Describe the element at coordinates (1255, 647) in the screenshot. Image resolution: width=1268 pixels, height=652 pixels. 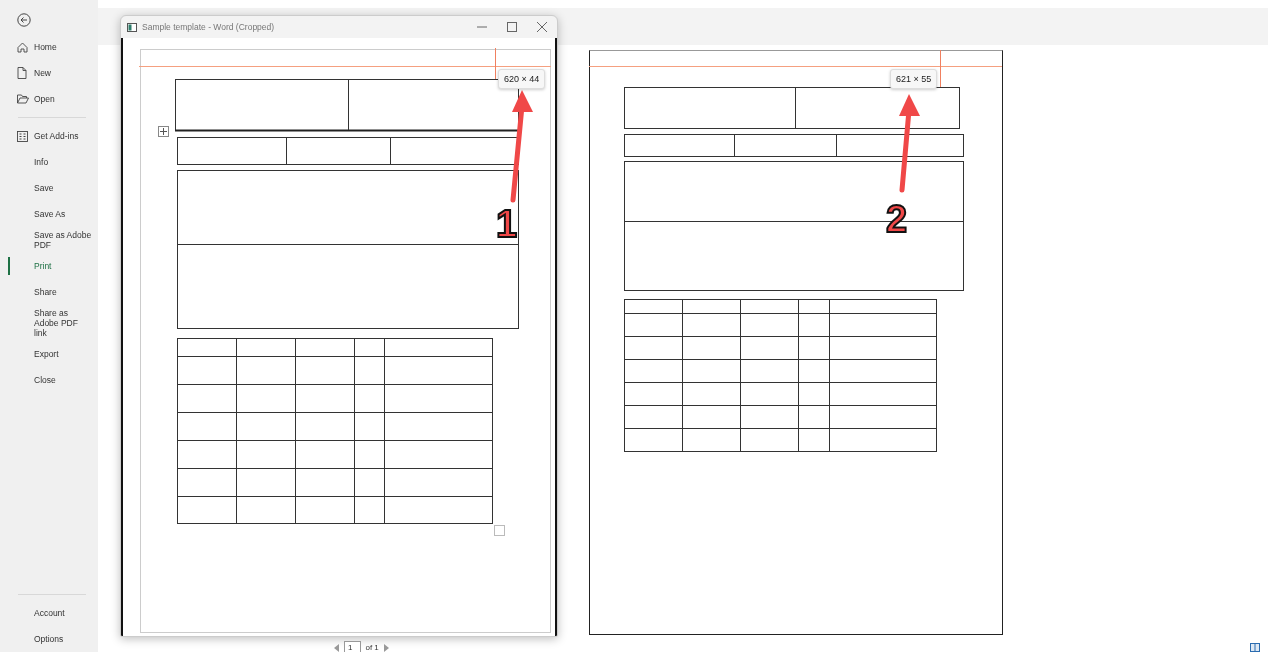
I see `page-view-icon` at that location.